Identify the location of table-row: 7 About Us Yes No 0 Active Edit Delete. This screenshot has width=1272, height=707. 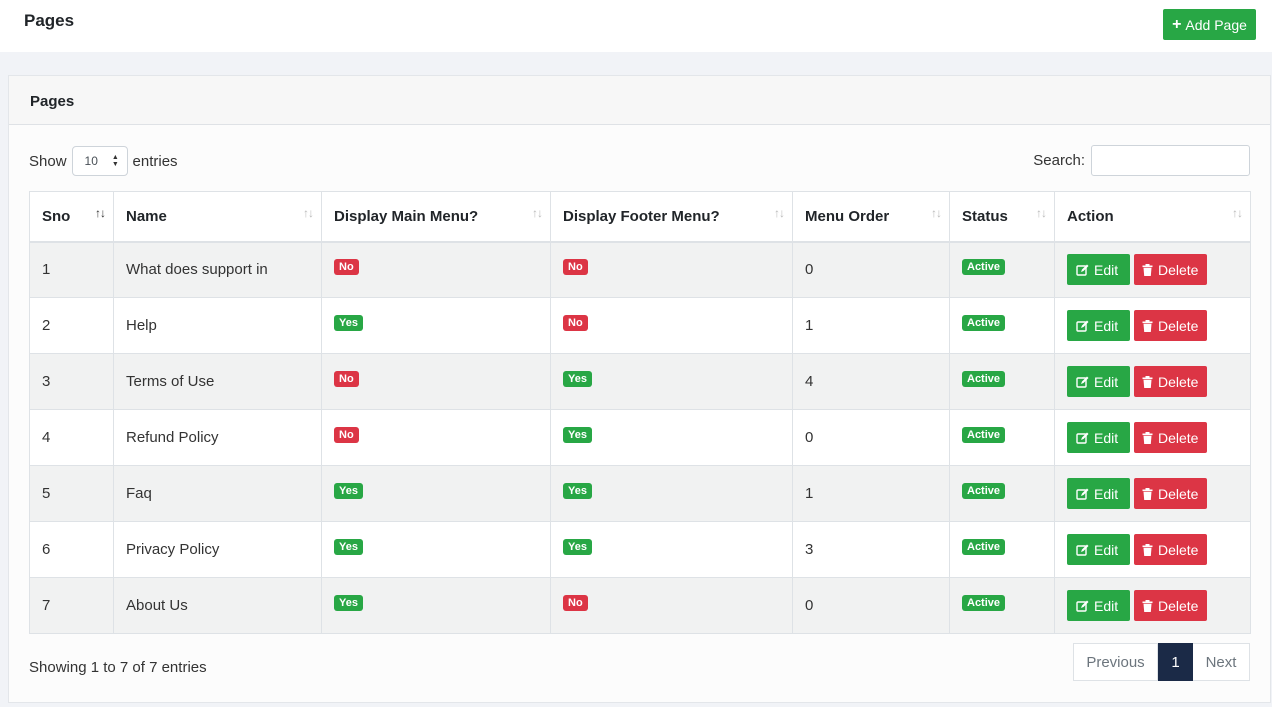
(640, 605).